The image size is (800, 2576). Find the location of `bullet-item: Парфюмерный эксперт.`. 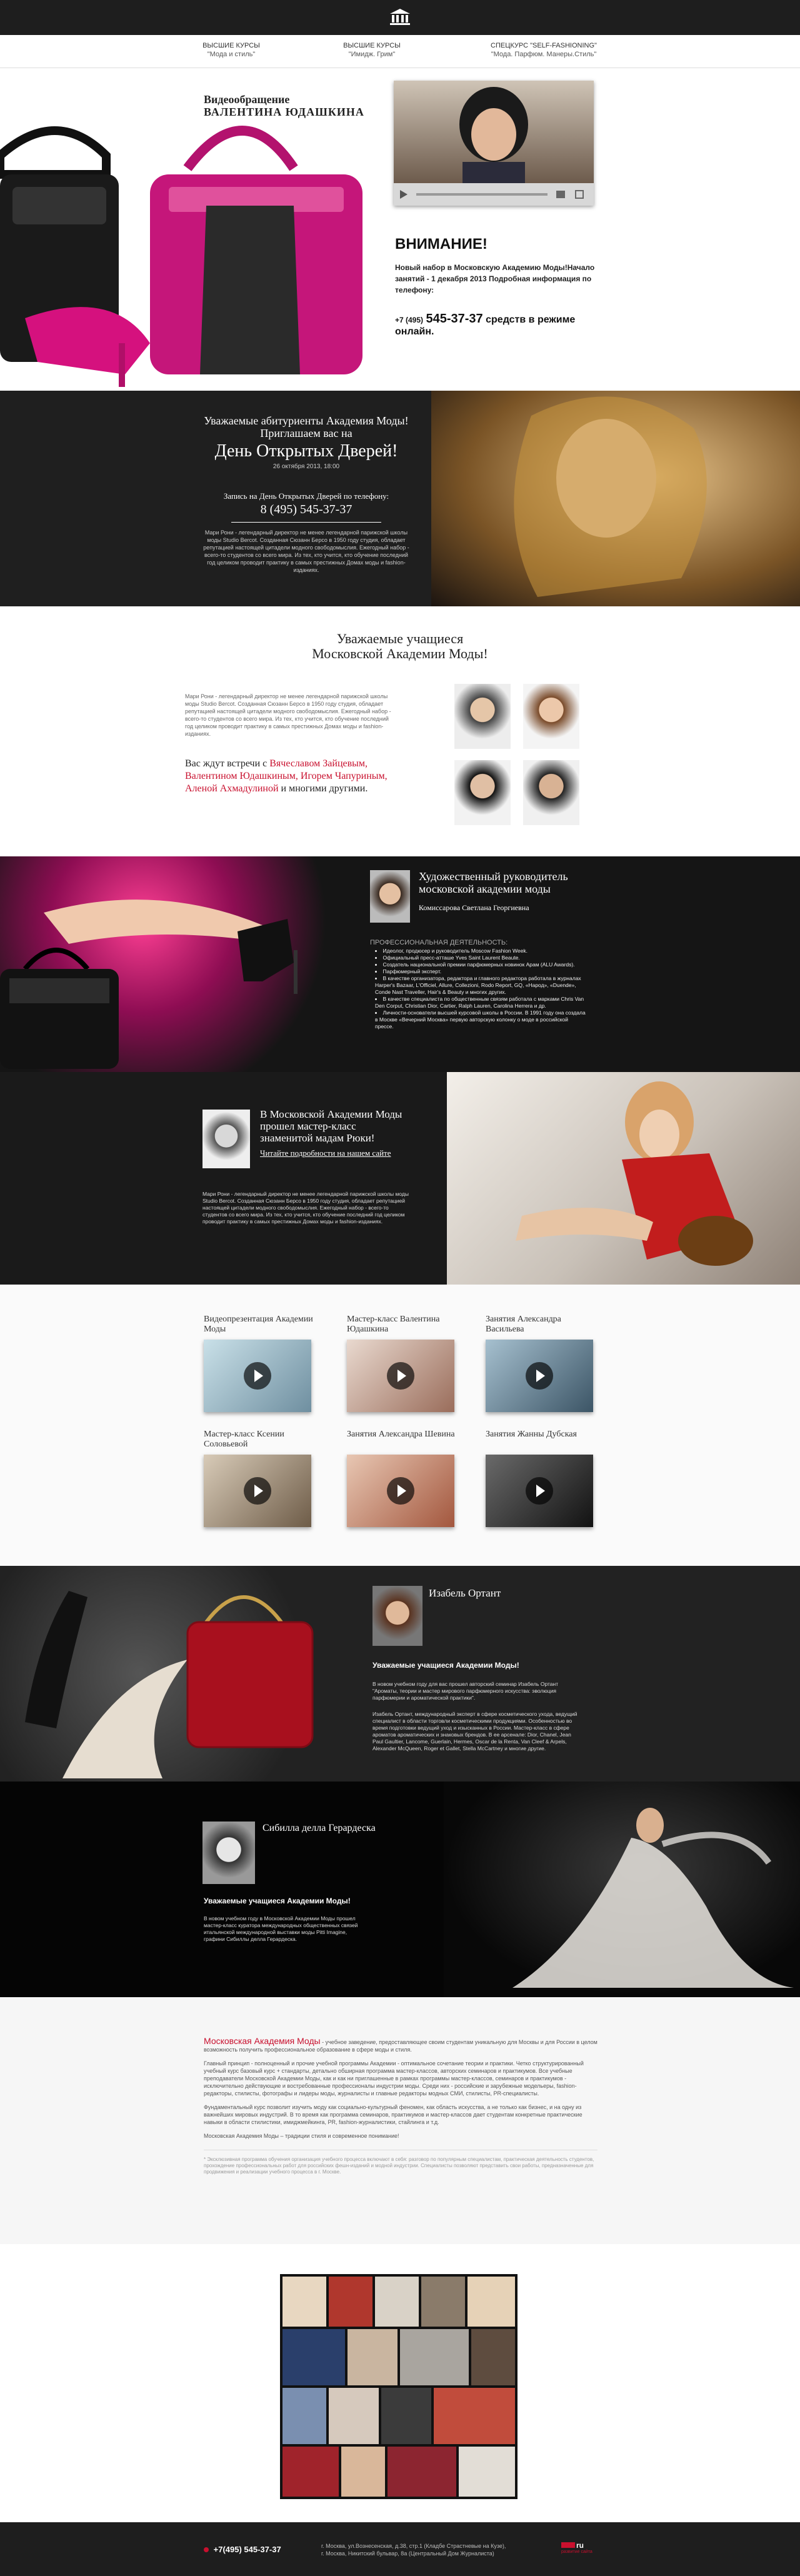

bullet-item: Парфюмерный эксперт. is located at coordinates (482, 971).